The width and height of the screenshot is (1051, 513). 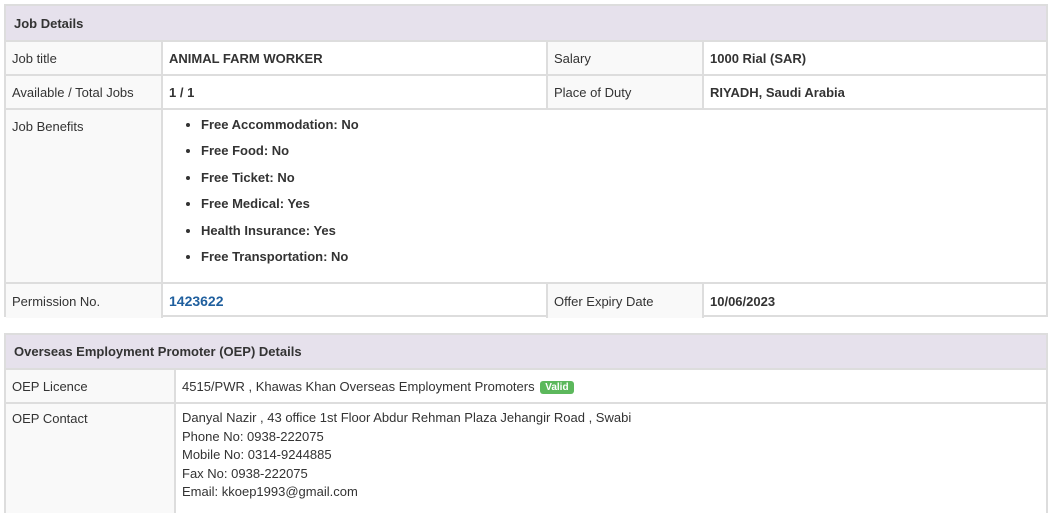 I want to click on job-title-value: ANIMAL FARM WORKER, so click(x=354, y=58).